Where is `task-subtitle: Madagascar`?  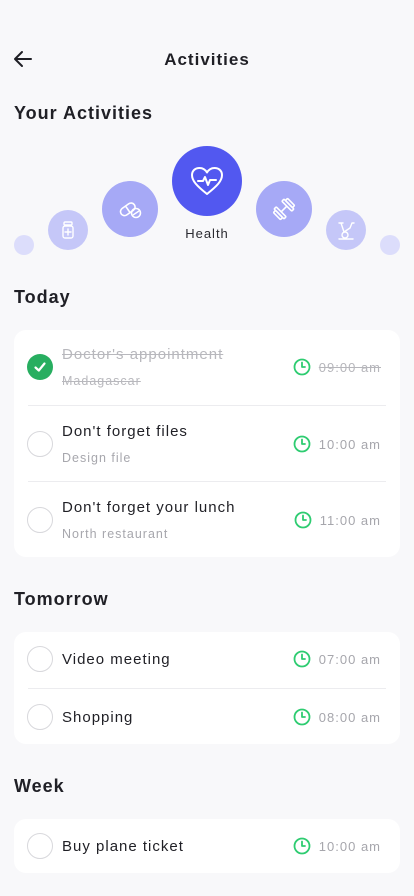 task-subtitle: Madagascar is located at coordinates (101, 381).